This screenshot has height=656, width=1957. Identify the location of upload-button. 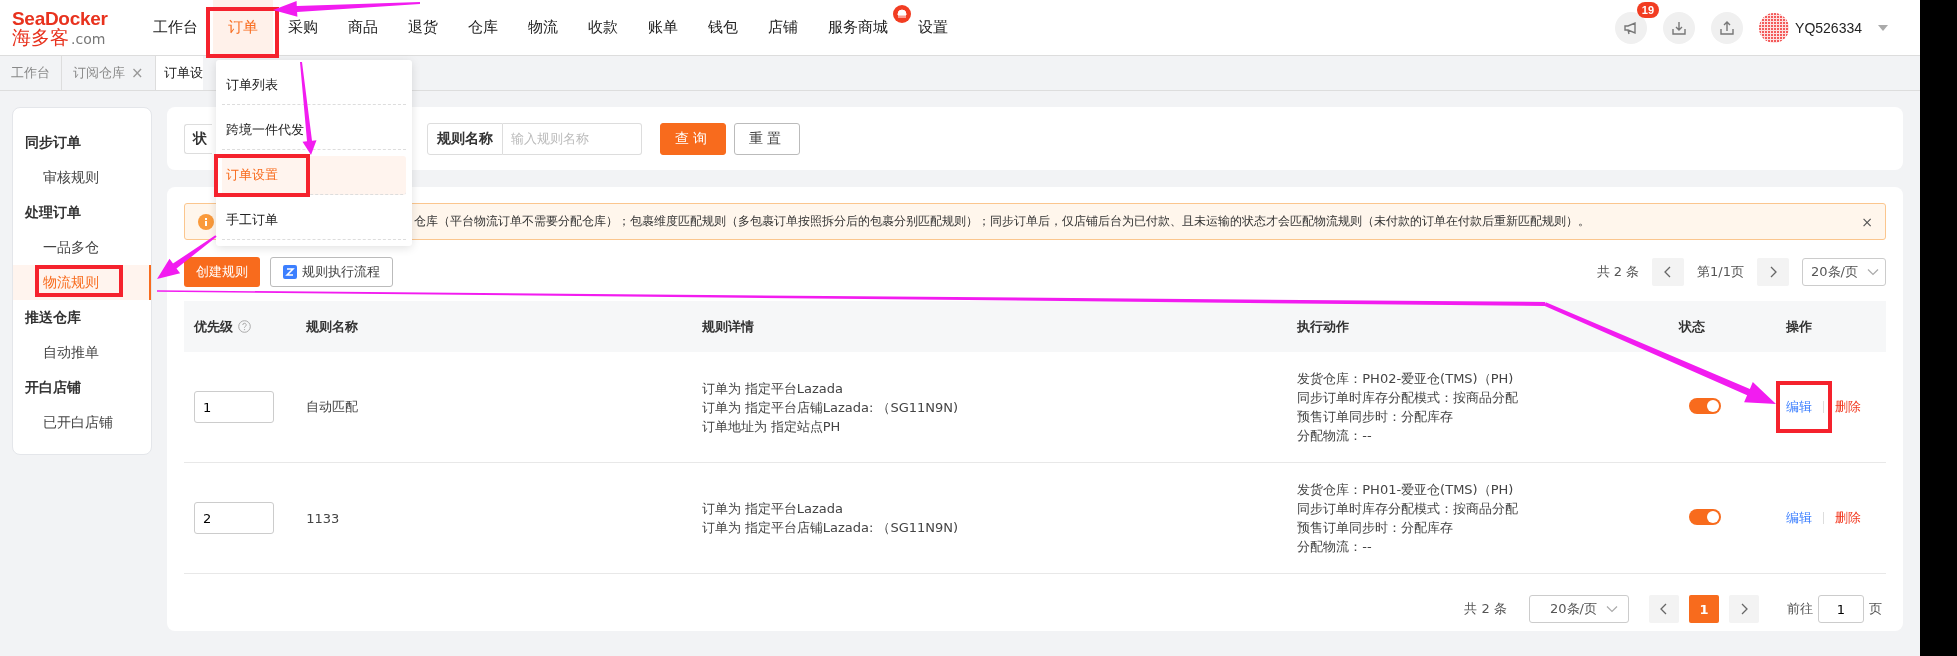
(1727, 27).